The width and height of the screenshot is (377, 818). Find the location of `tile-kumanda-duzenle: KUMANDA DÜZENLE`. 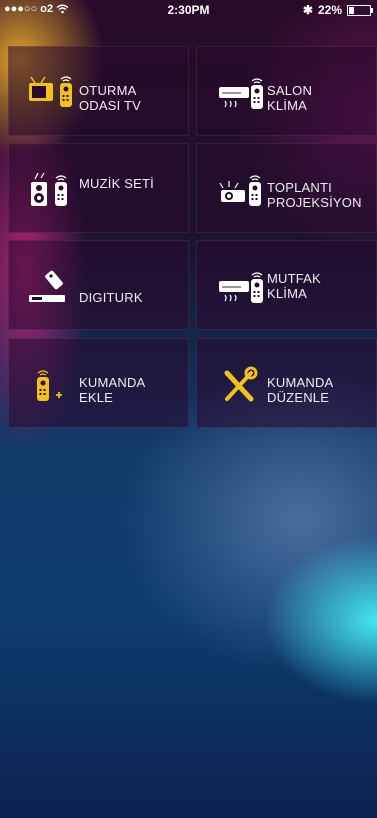

tile-kumanda-duzenle: KUMANDA DÜZENLE is located at coordinates (286, 383).